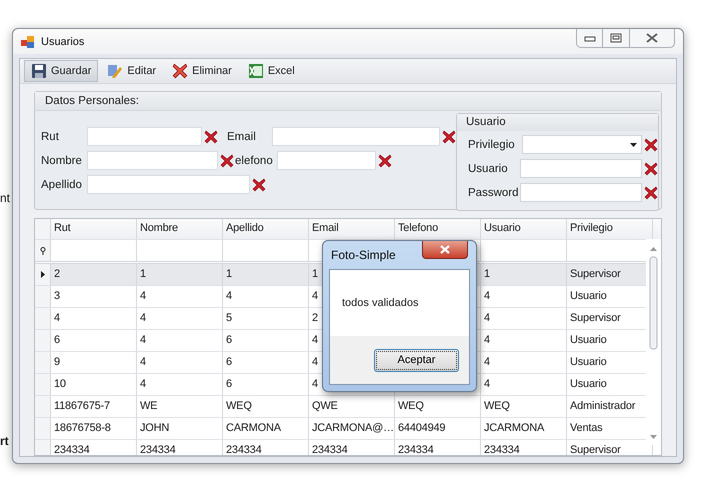  I want to click on window-title: Usuarios, so click(62, 42).